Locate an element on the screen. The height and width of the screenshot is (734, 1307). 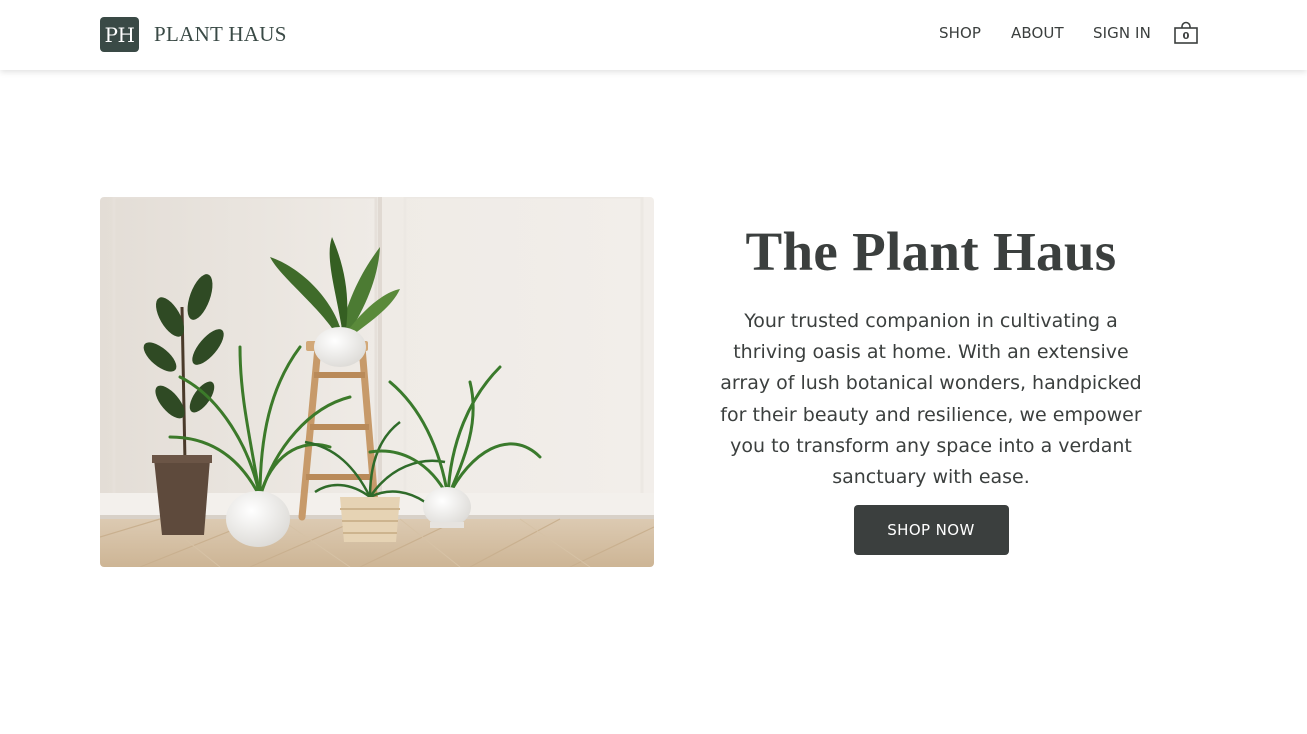
cart-button: 0 is located at coordinates (1186, 34).